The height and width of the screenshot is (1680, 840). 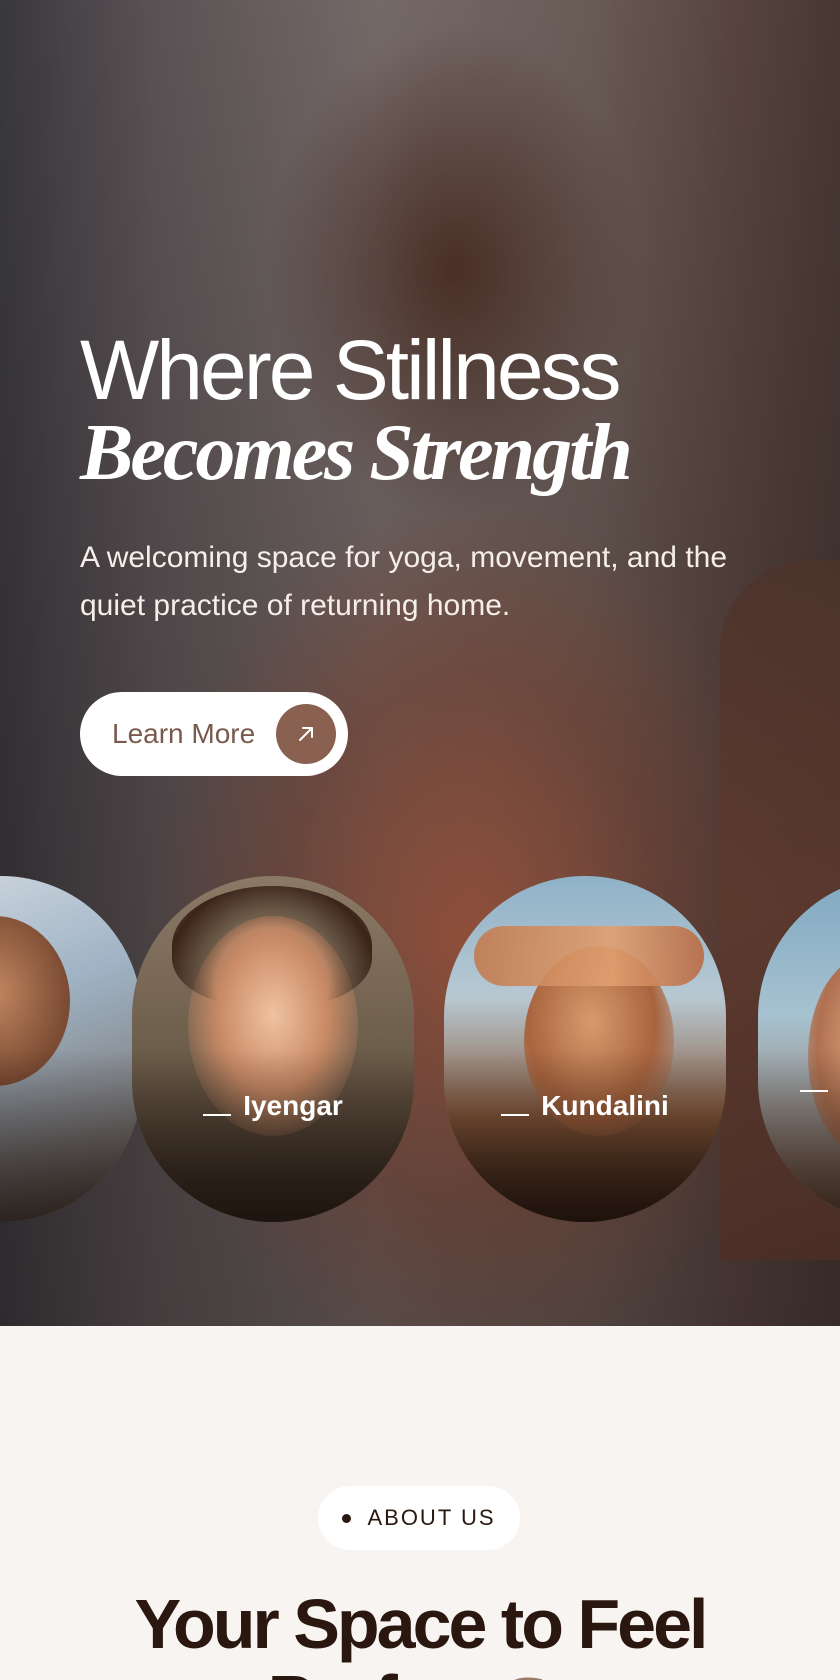 I want to click on card-label: Iyengar, so click(x=273, y=1106).